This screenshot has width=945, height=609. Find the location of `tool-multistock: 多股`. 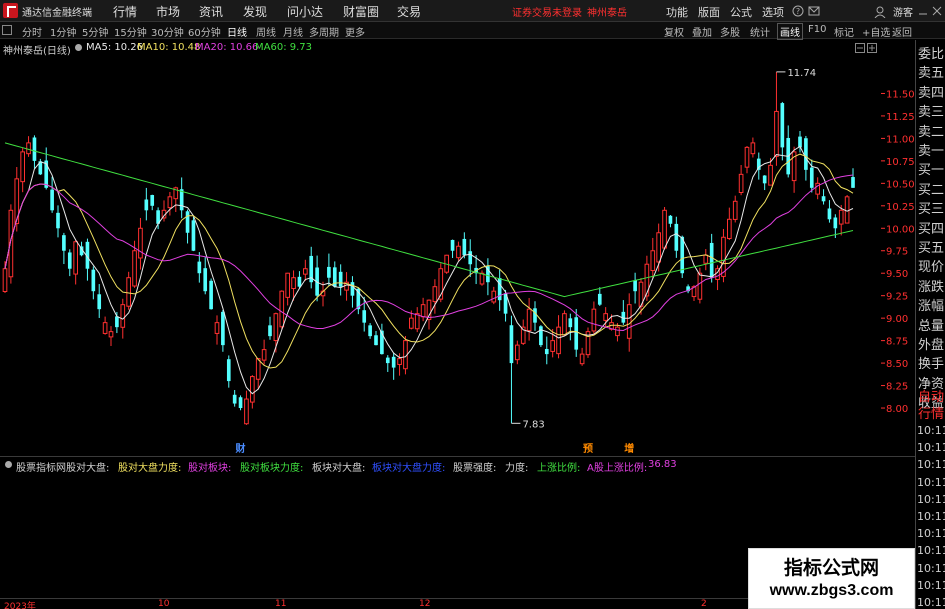

tool-multistock: 多股 is located at coordinates (730, 31).